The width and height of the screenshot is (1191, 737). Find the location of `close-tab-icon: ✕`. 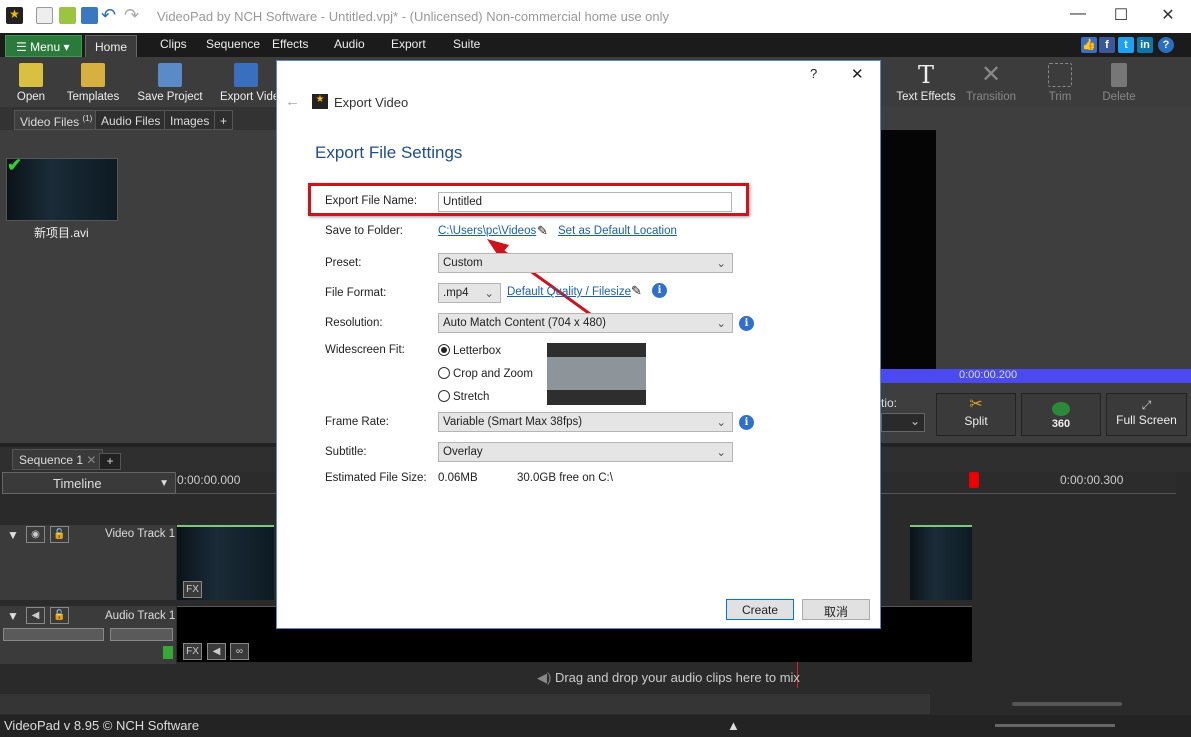

close-tab-icon: ✕ is located at coordinates (91, 460).